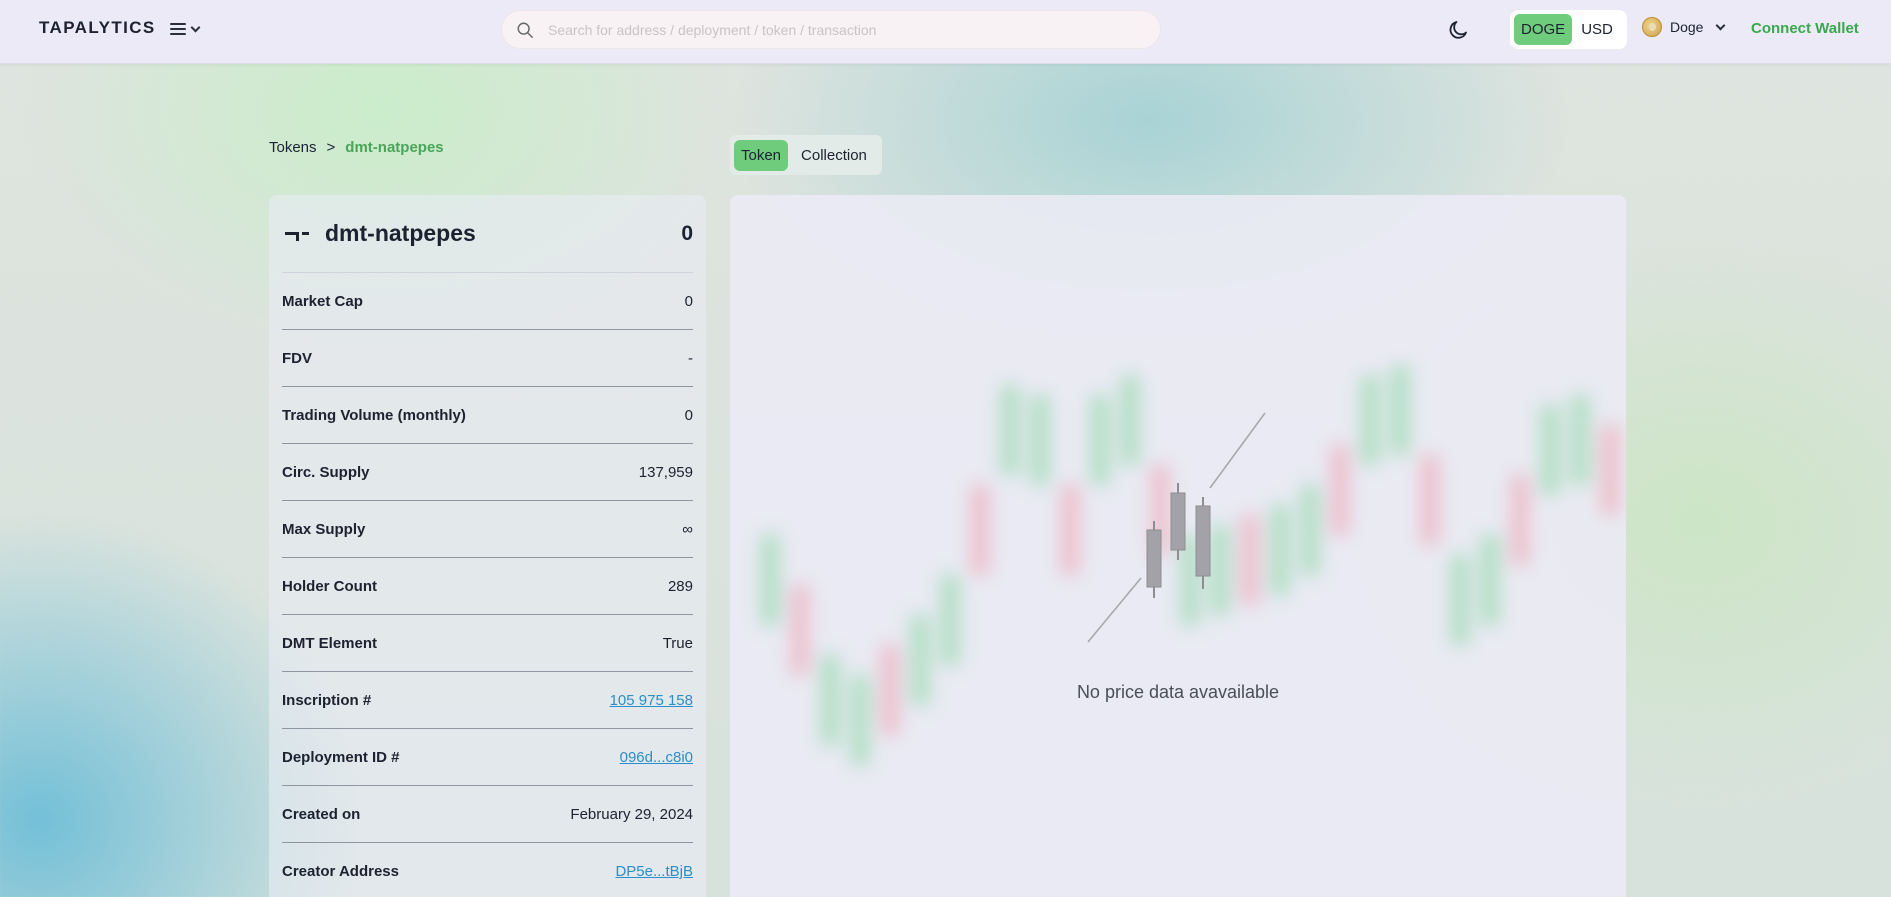  What do you see at coordinates (297, 234) in the screenshot?
I see `token-logo-icon` at bounding box center [297, 234].